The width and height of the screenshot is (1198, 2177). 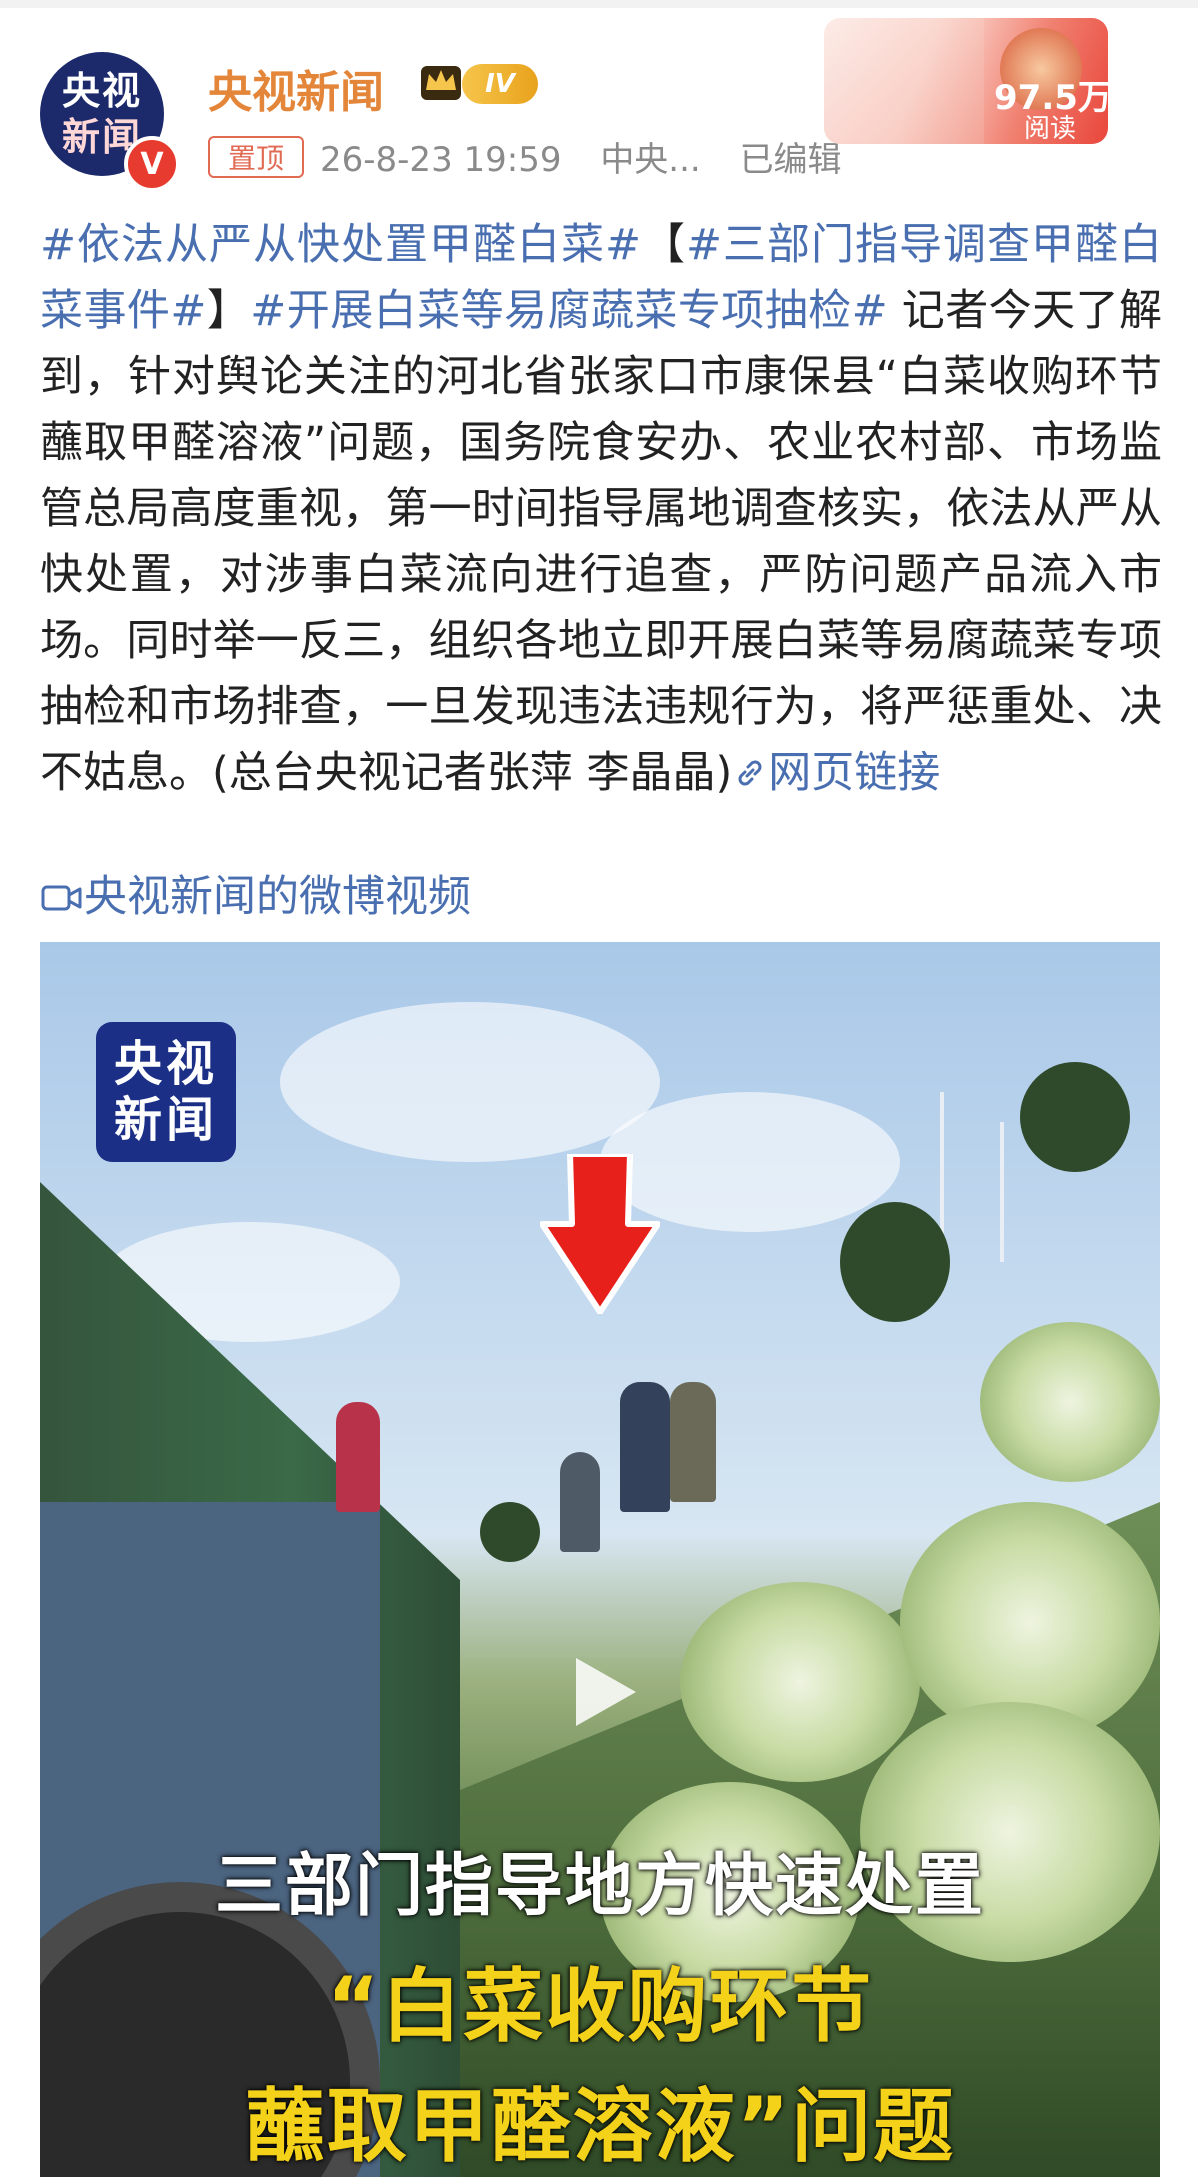 I want to click on logo-line2: 新闻, so click(x=165, y=1120).